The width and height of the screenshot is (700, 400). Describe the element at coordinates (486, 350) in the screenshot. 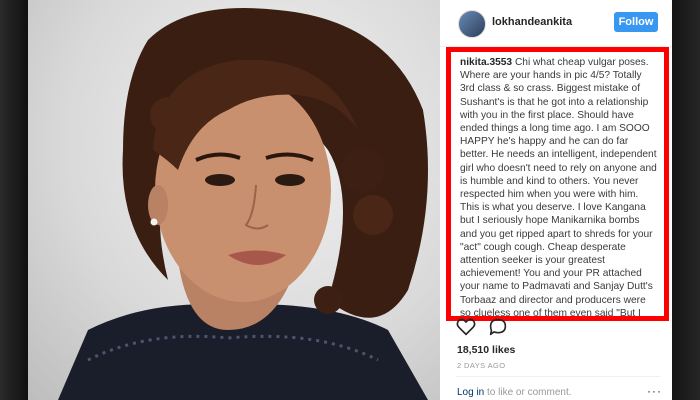

I see `likes-count: 18,510 likes` at that location.